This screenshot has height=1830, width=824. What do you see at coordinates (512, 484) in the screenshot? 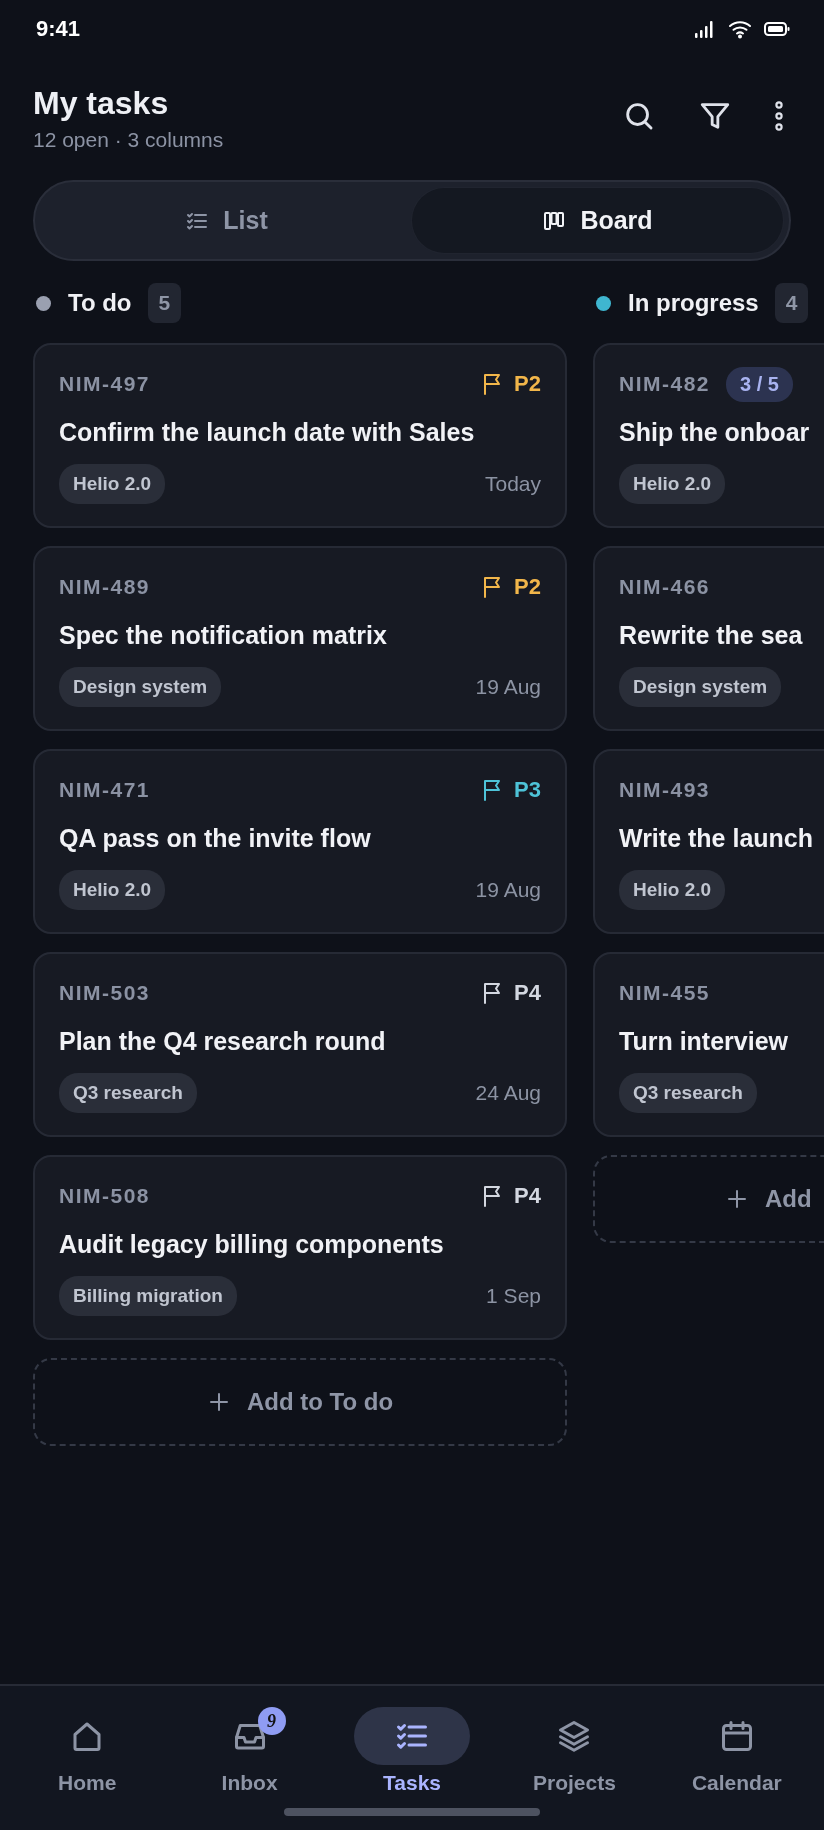
I see `due-date: Today` at bounding box center [512, 484].